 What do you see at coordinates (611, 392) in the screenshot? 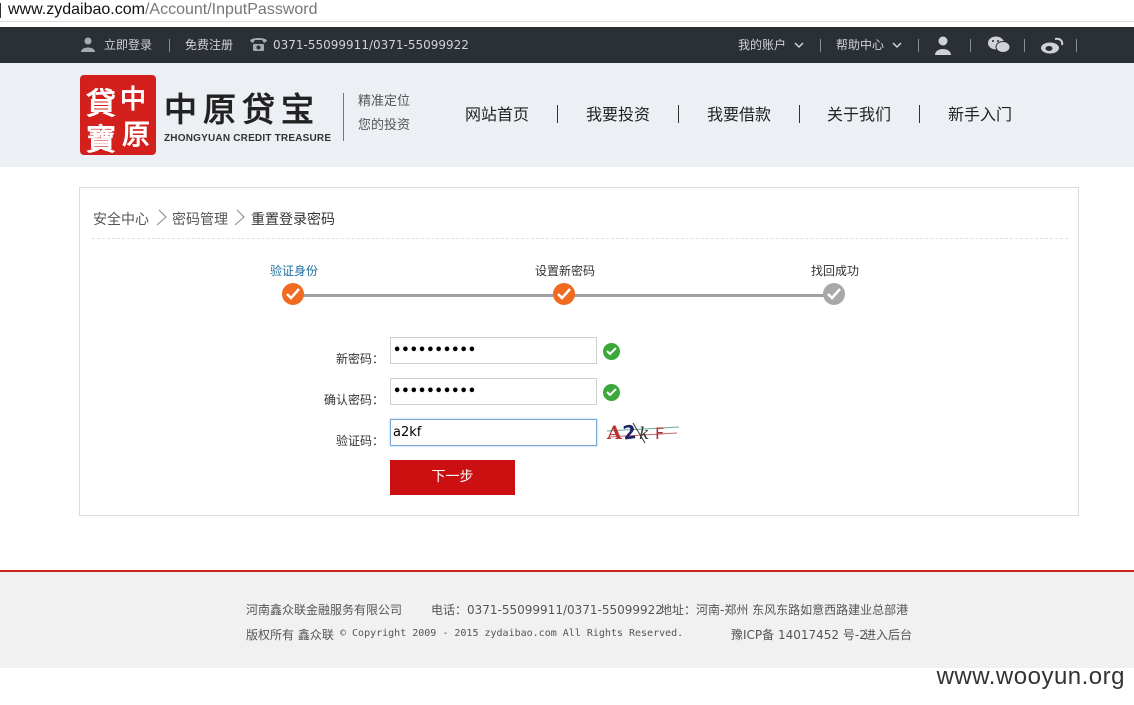
I see `confirm-password-ok-icon` at bounding box center [611, 392].